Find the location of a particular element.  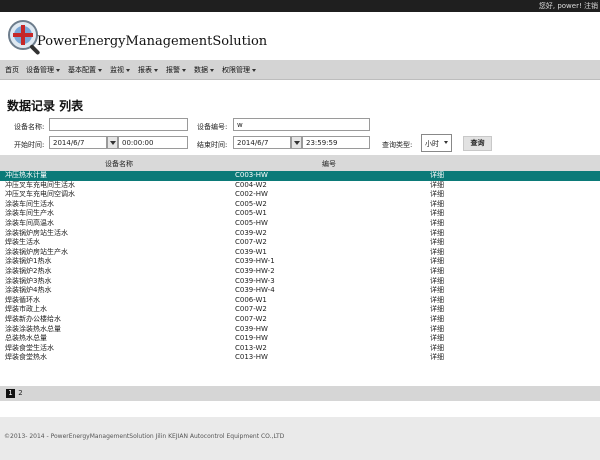

device-code-input: w is located at coordinates (301, 124).